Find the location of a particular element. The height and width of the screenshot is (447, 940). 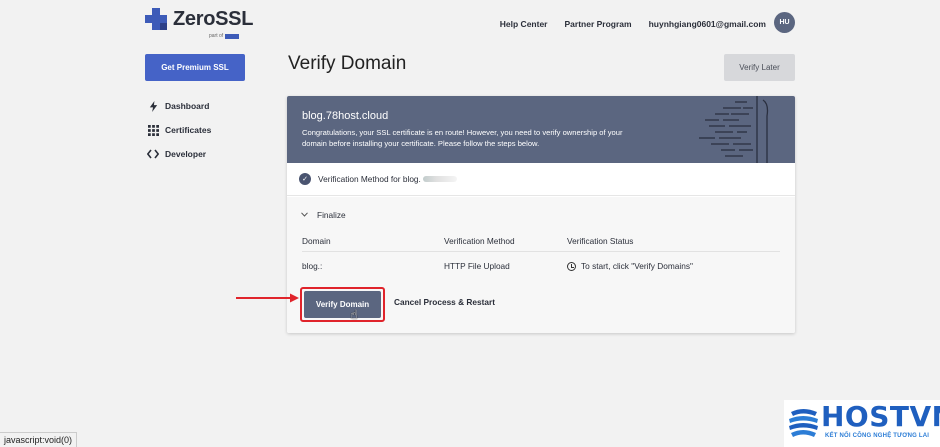

account-email: huynhgiang0601@gmail.com is located at coordinates (707, 24).